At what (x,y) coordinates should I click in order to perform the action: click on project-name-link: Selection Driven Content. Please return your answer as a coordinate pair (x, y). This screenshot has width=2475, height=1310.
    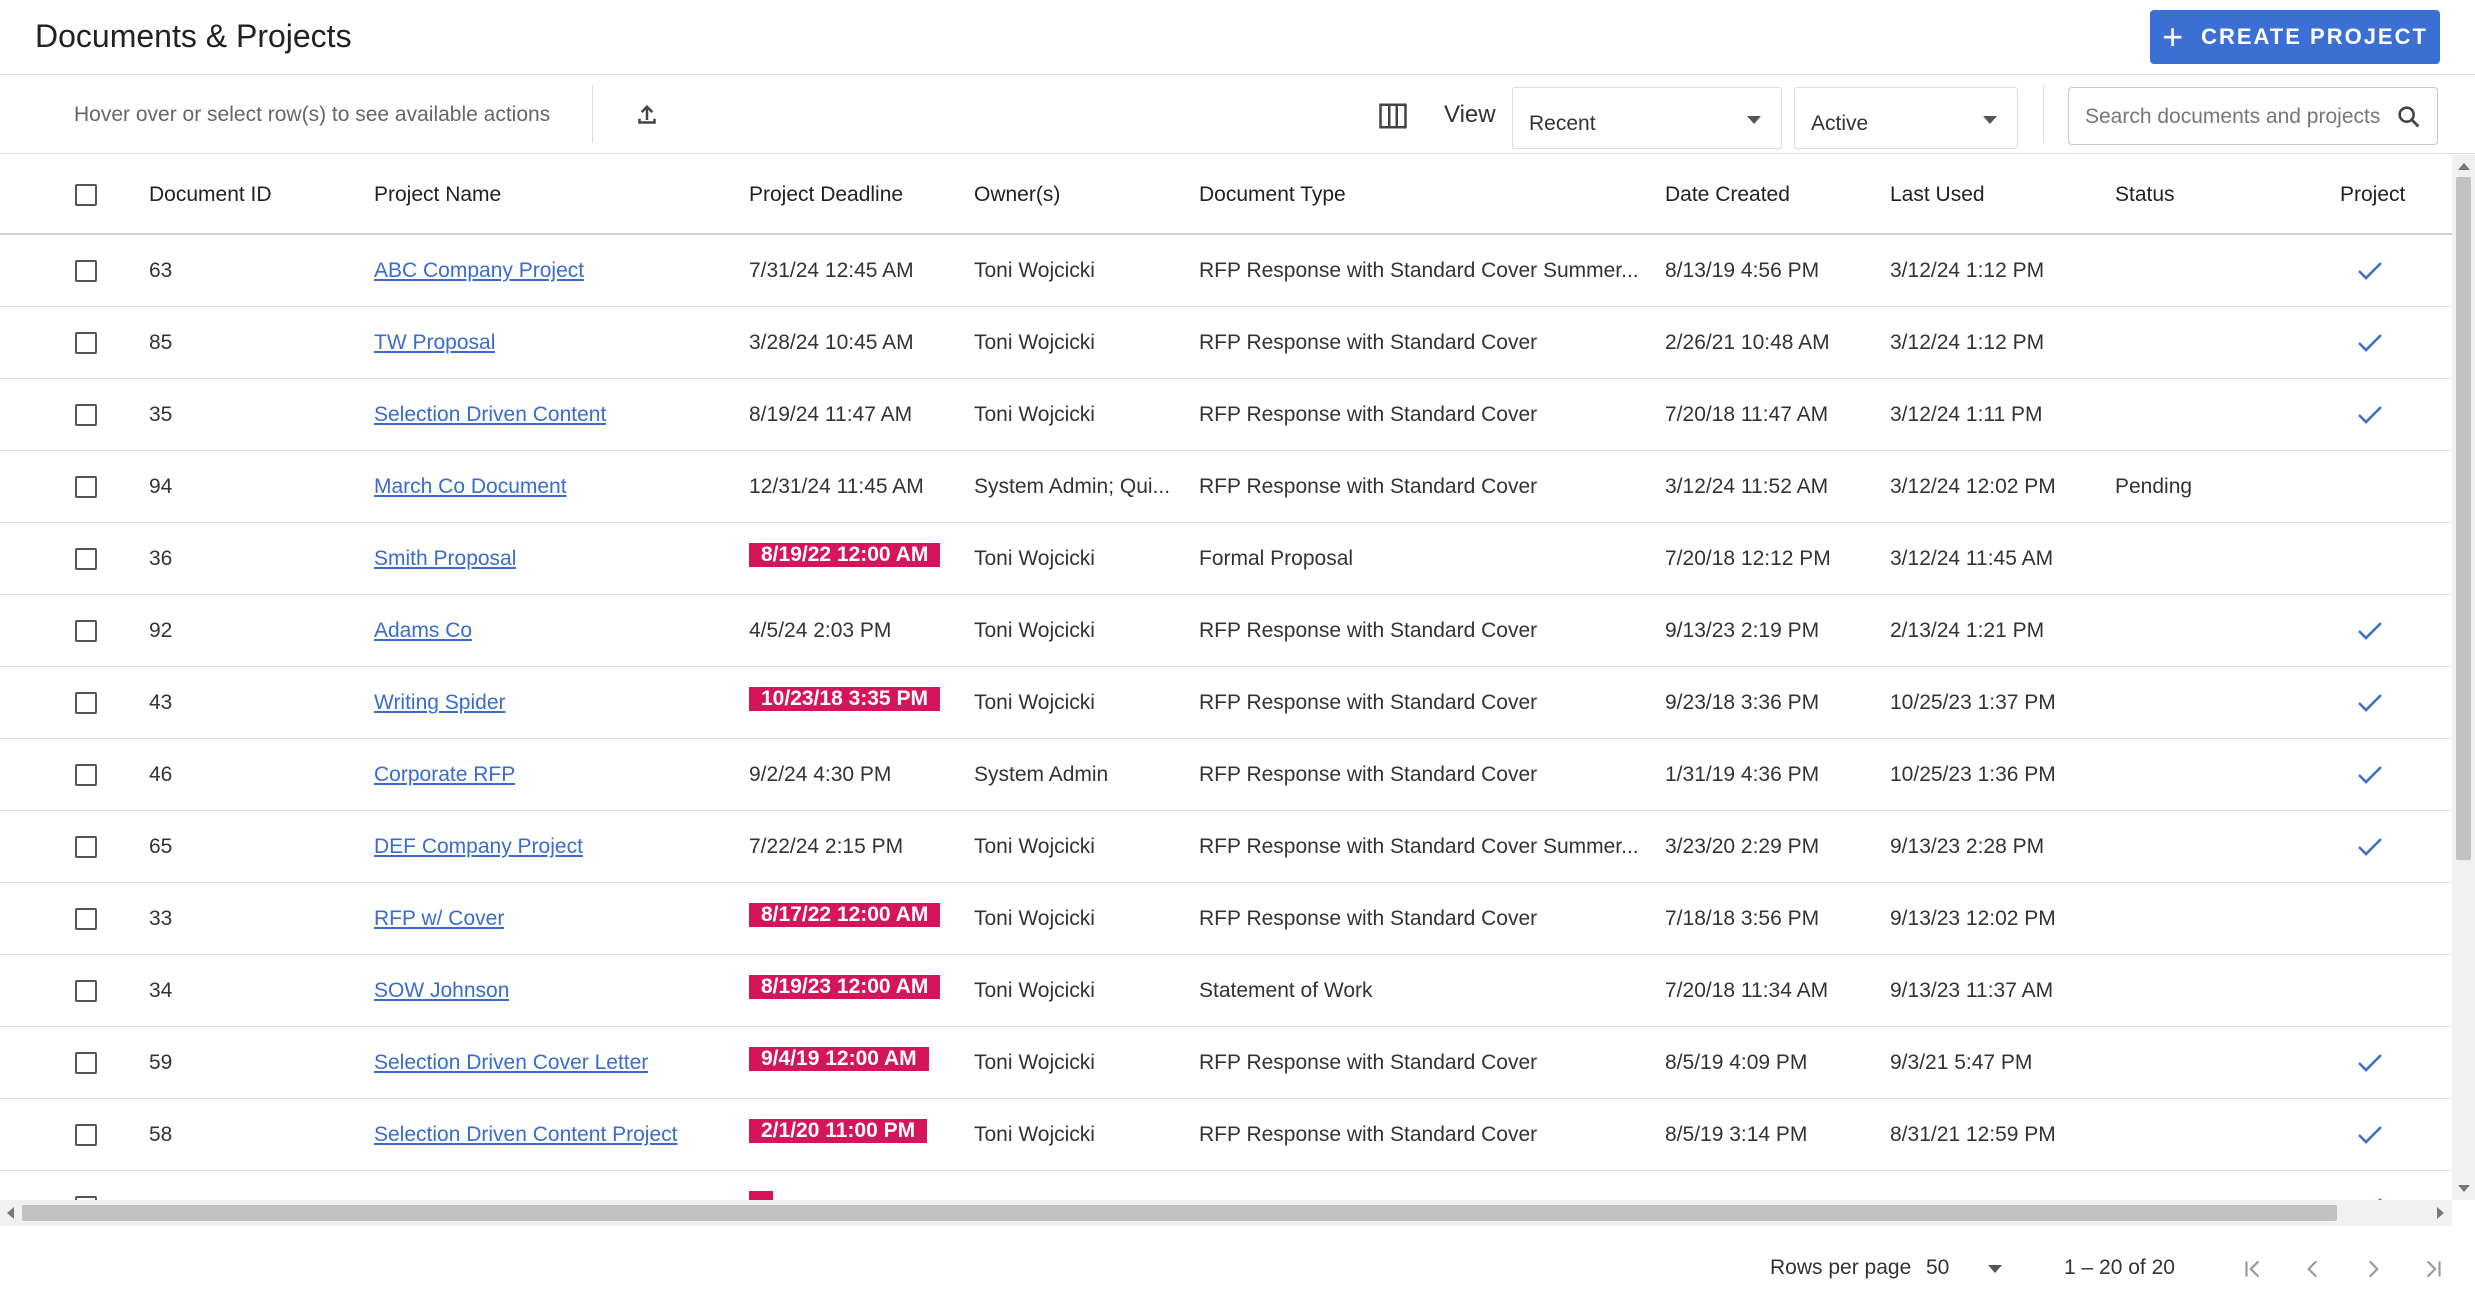
    Looking at the image, I should click on (490, 414).